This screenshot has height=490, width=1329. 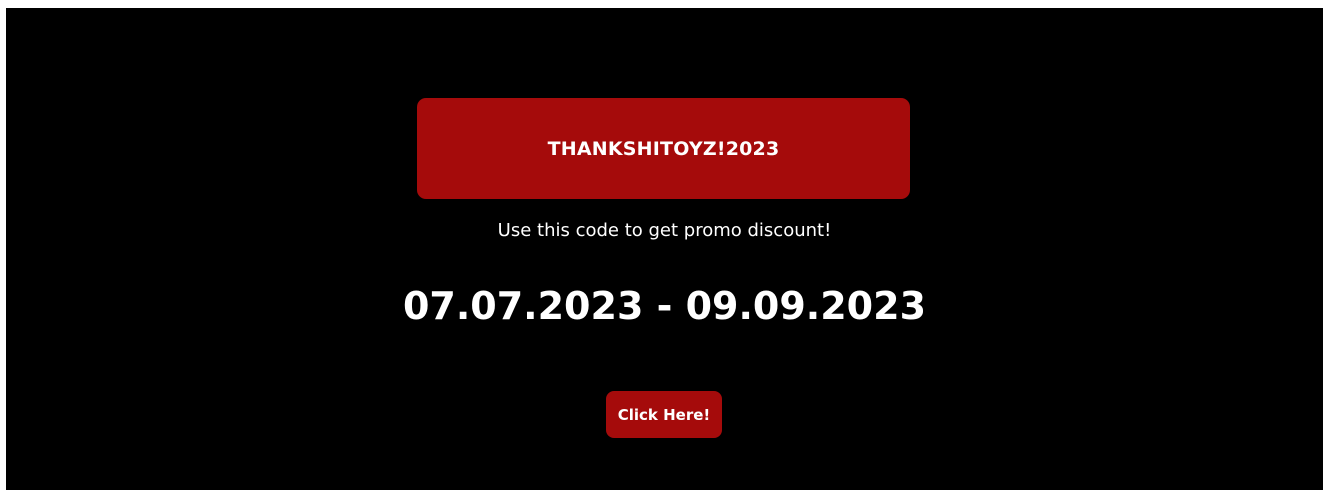 What do you see at coordinates (664, 230) in the screenshot?
I see `promo-description: Use this code to get promo discount!` at bounding box center [664, 230].